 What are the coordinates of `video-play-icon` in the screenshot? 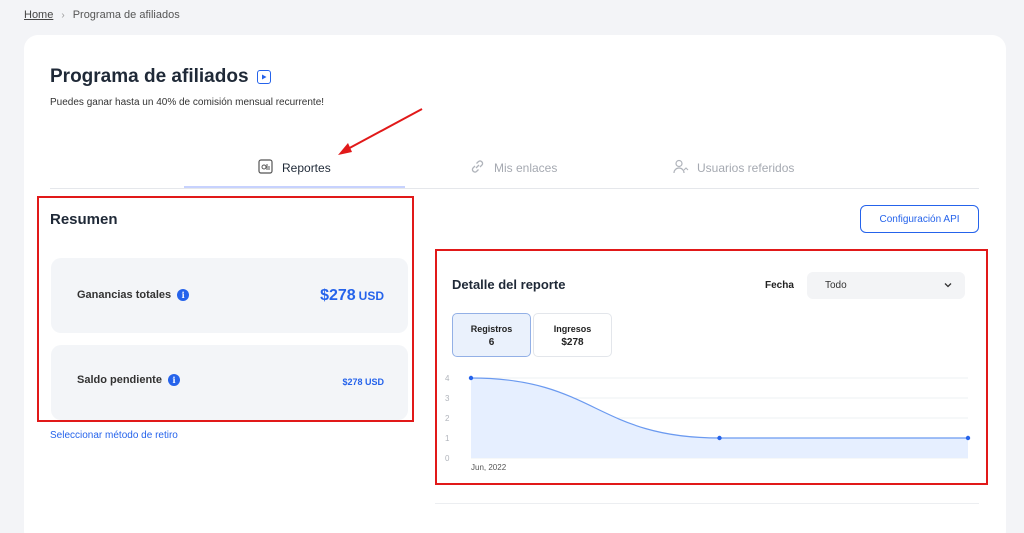 It's located at (263, 77).